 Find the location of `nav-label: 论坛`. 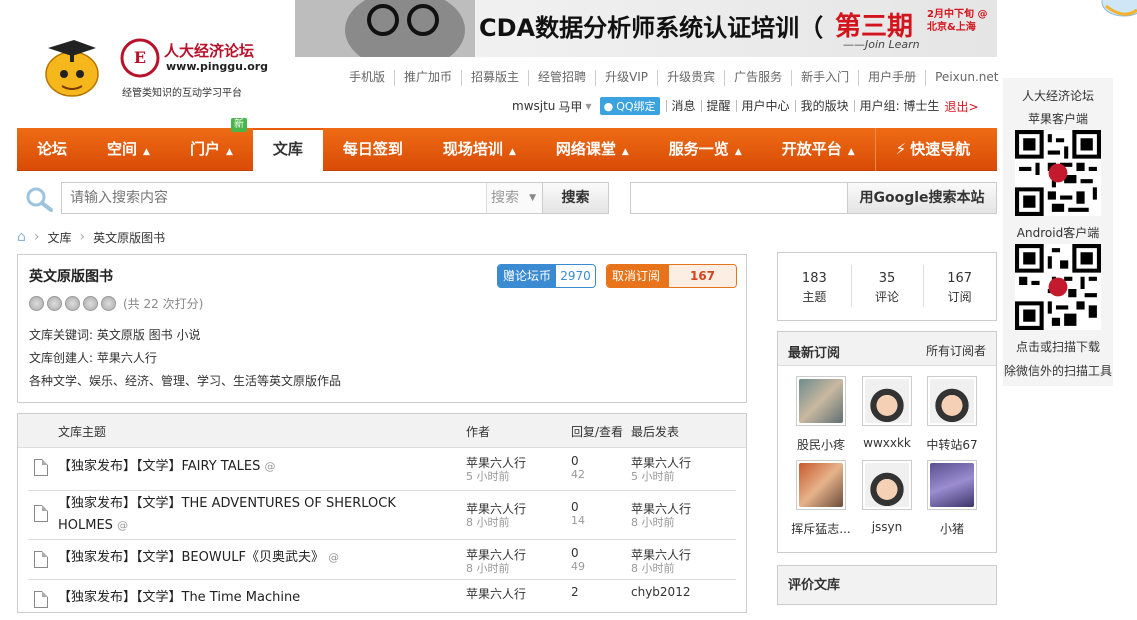

nav-label: 论坛 is located at coordinates (52, 149).